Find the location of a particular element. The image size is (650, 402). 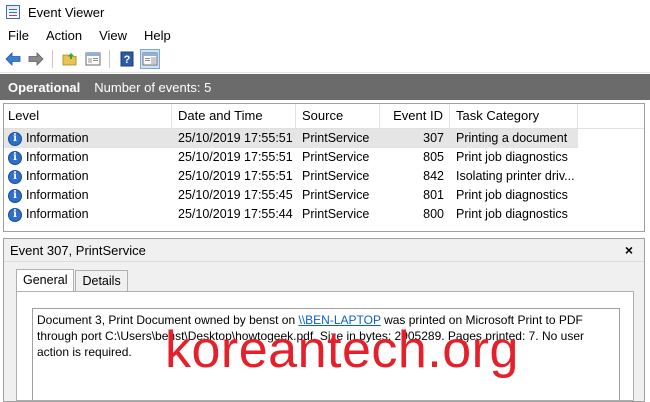

watermark: koreantech.org is located at coordinates (342, 350).